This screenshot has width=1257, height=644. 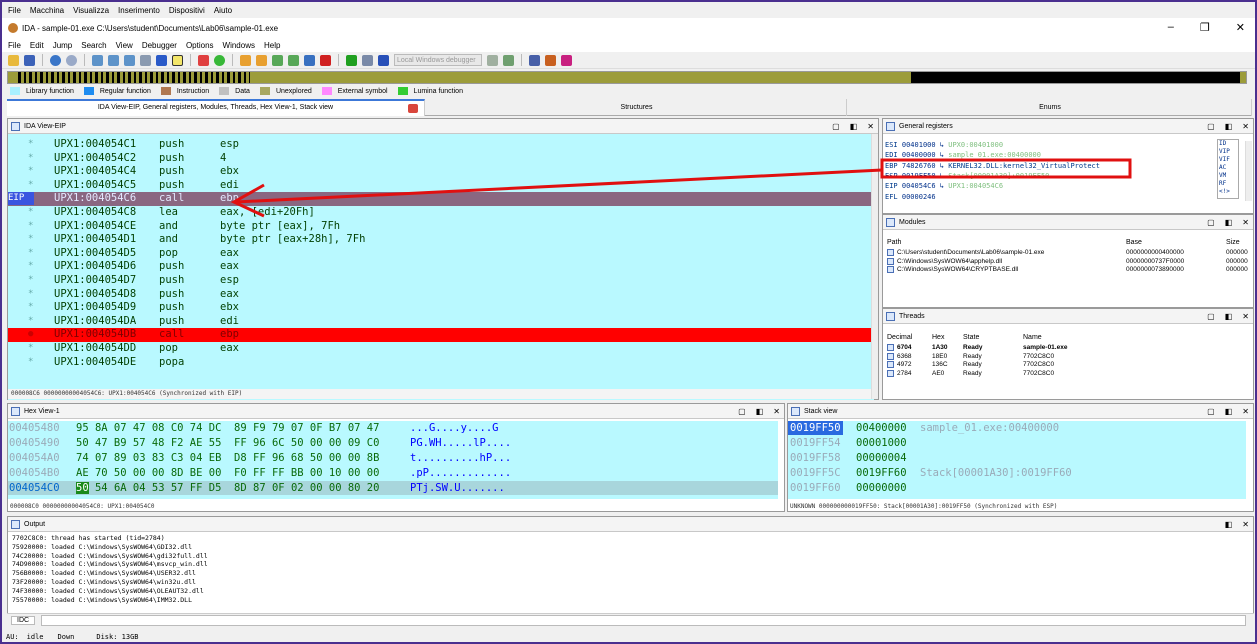 I want to click on search-text-icon, so click(x=97, y=60).